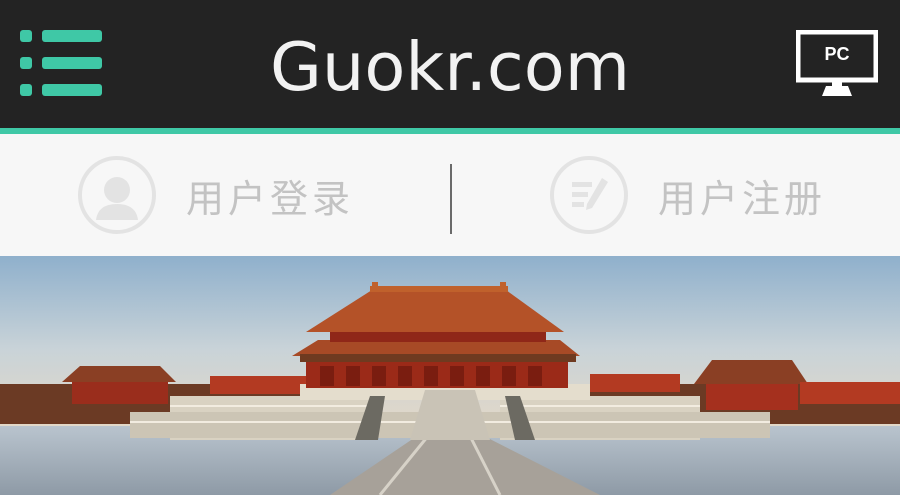  Describe the element at coordinates (589, 195) in the screenshot. I see `edit-form-icon` at that location.